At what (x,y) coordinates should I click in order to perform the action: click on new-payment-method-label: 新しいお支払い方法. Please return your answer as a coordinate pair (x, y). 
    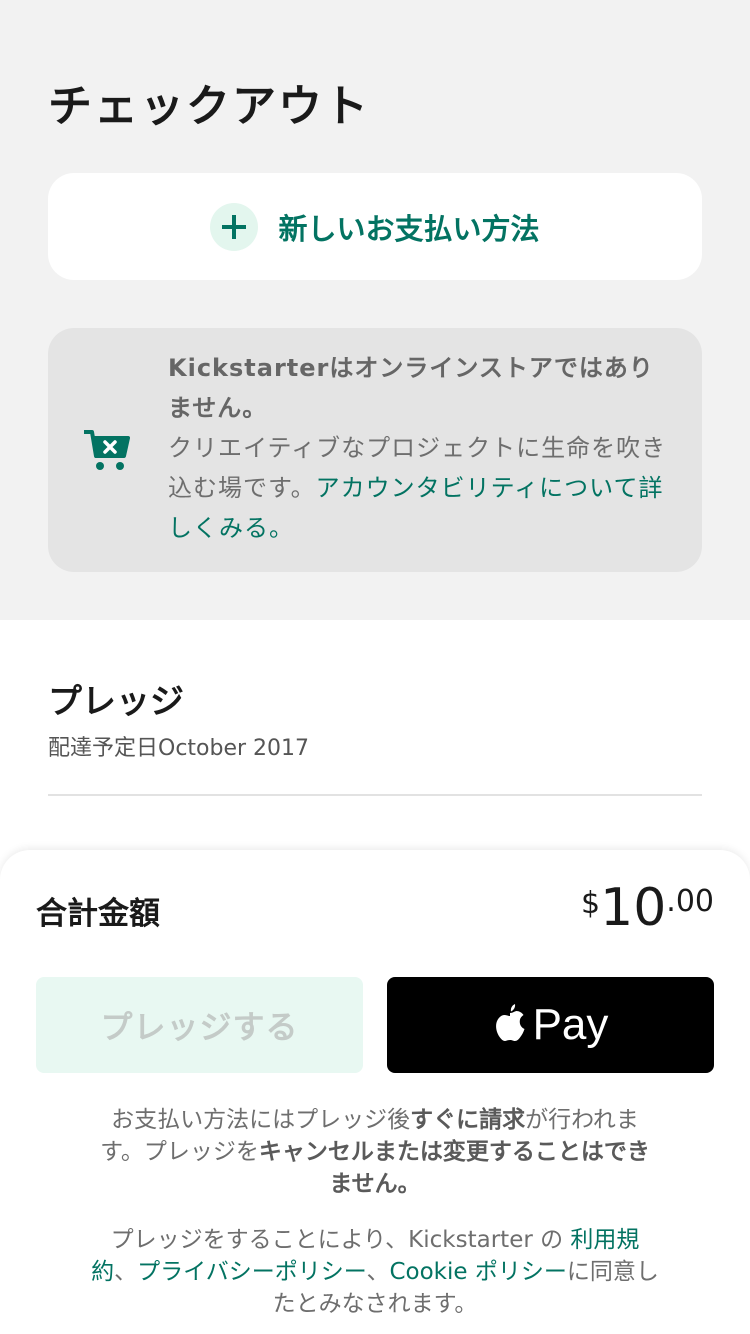
    Looking at the image, I should click on (409, 228).